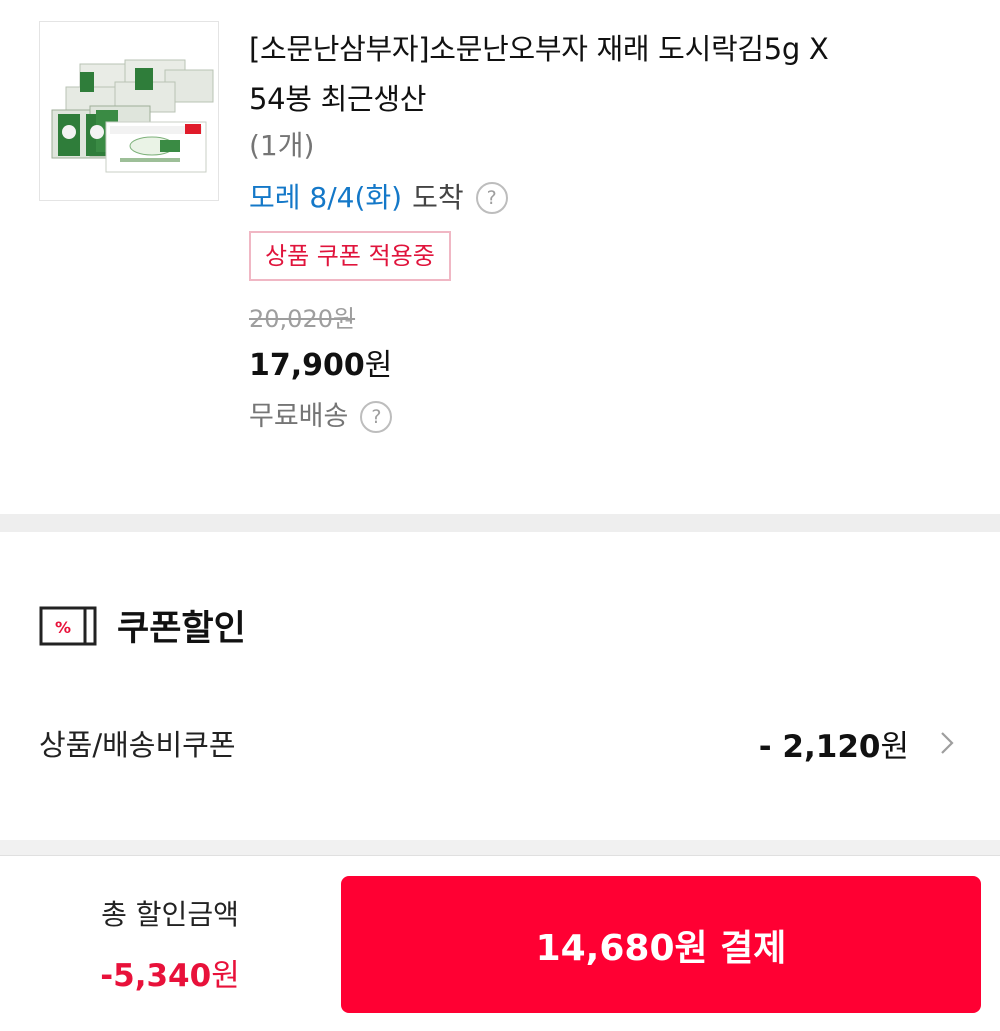  I want to click on total-discount-value: -5,340, so click(156, 976).